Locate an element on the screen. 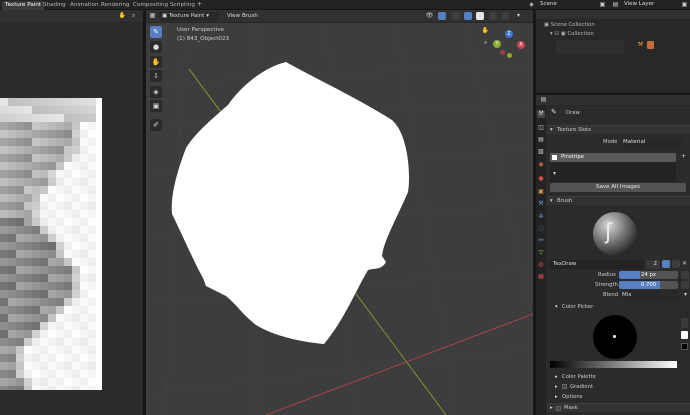  smear-icon: ✋ is located at coordinates (156, 62).